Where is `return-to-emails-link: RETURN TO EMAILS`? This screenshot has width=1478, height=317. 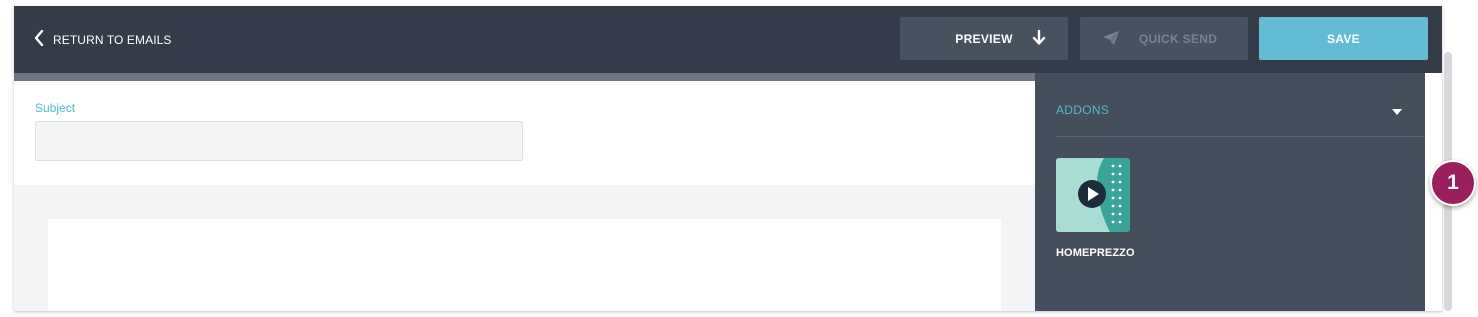 return-to-emails-link: RETURN TO EMAILS is located at coordinates (103, 39).